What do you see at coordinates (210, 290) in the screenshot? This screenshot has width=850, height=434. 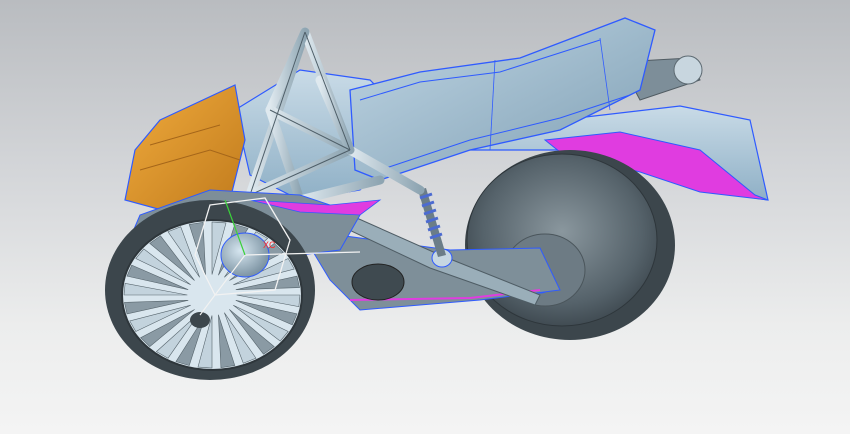 I see `front-wheel` at bounding box center [210, 290].